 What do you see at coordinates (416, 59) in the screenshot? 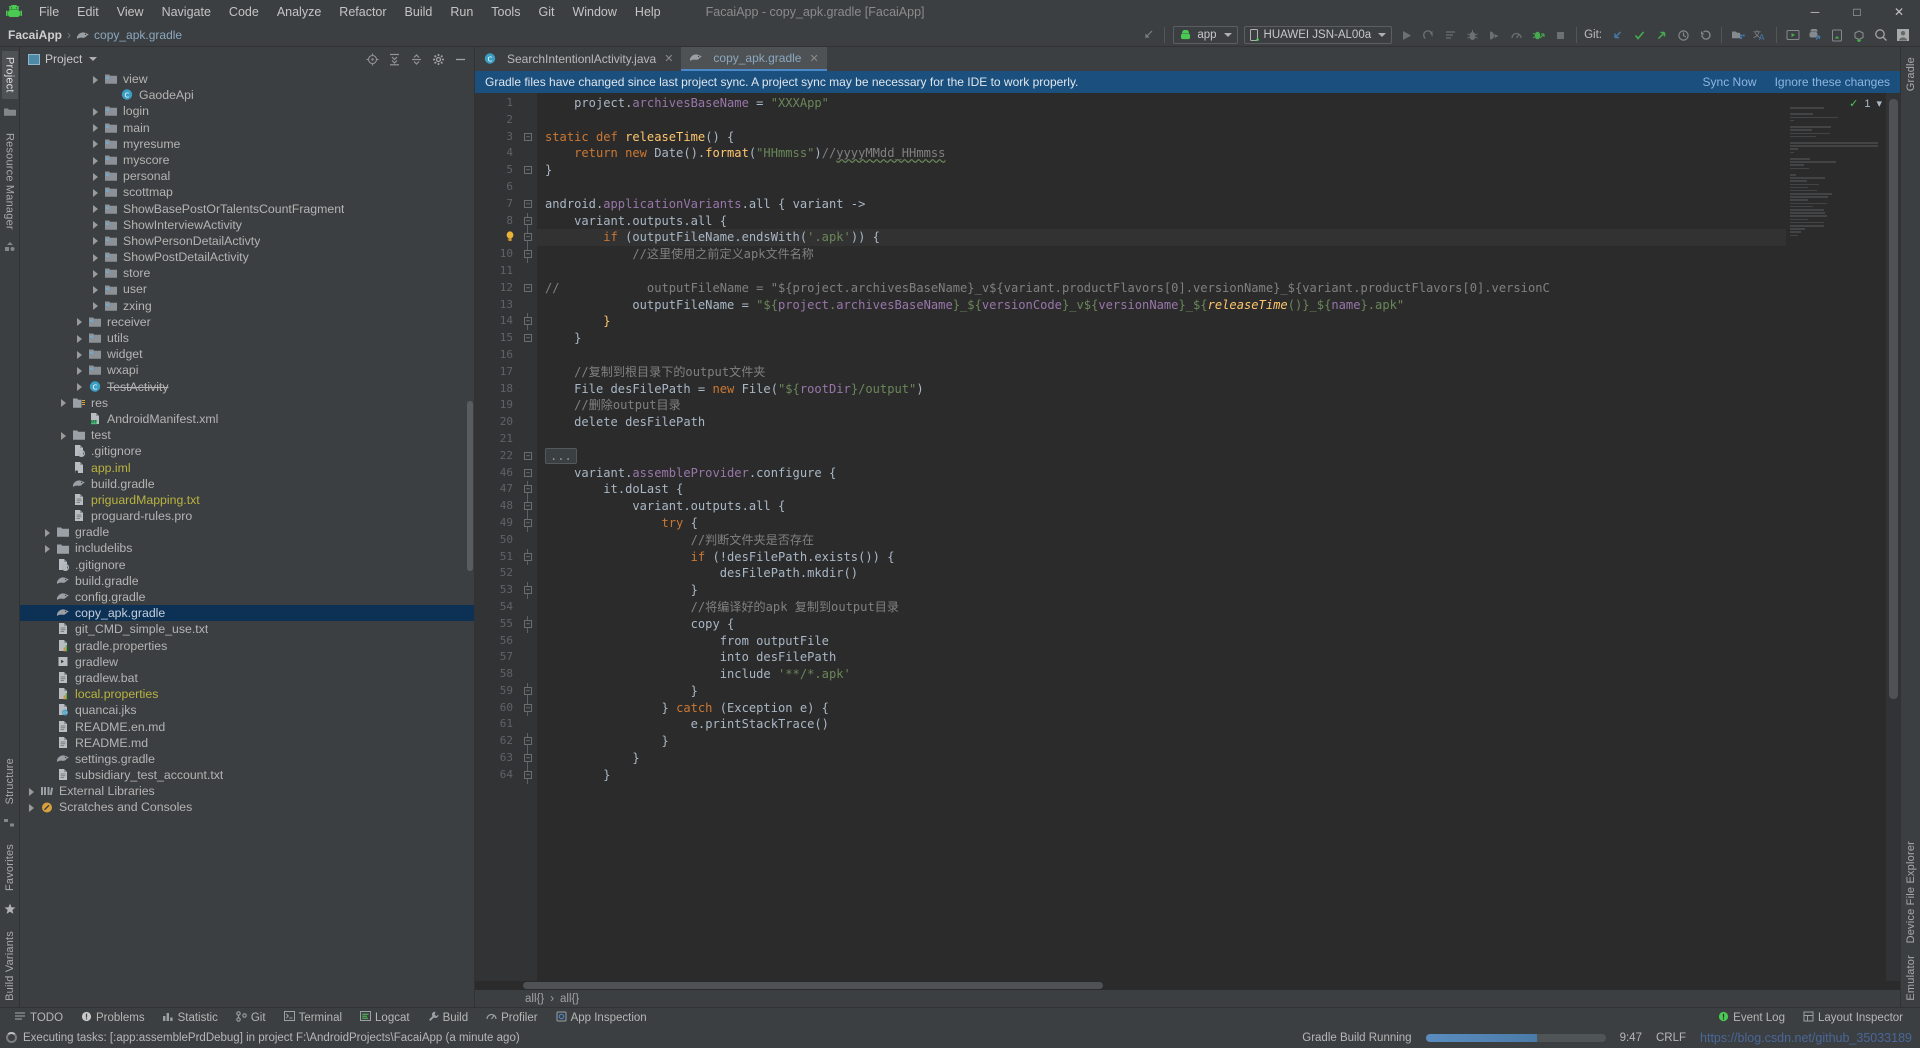
I see `collapse-all-icon` at bounding box center [416, 59].